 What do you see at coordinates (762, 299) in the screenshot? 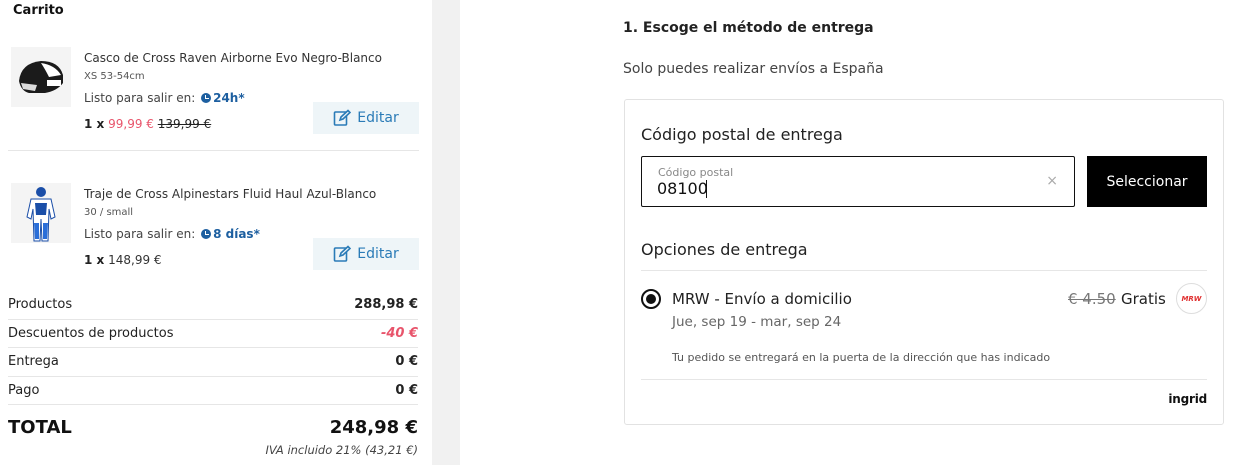
I see `delivery-option-name: MRW - Envío a domicilio` at bounding box center [762, 299].